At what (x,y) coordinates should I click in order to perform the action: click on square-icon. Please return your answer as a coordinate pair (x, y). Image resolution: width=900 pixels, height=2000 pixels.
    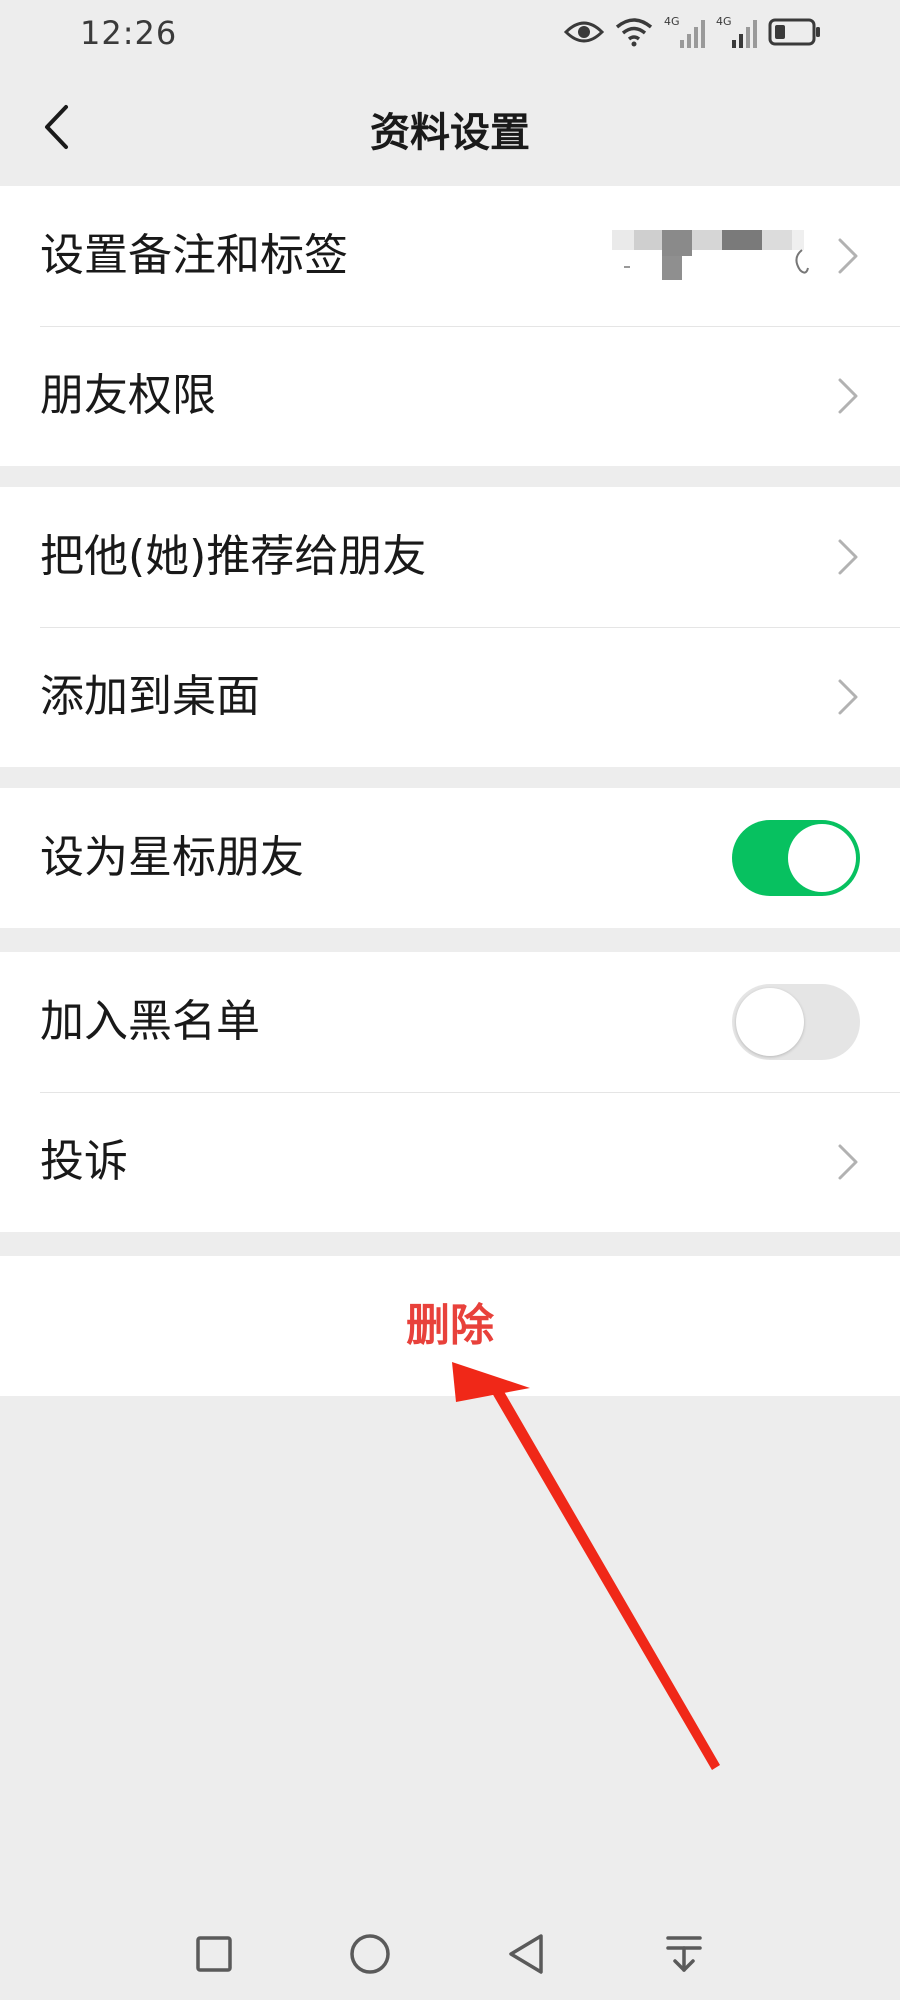
    Looking at the image, I should click on (214, 1954).